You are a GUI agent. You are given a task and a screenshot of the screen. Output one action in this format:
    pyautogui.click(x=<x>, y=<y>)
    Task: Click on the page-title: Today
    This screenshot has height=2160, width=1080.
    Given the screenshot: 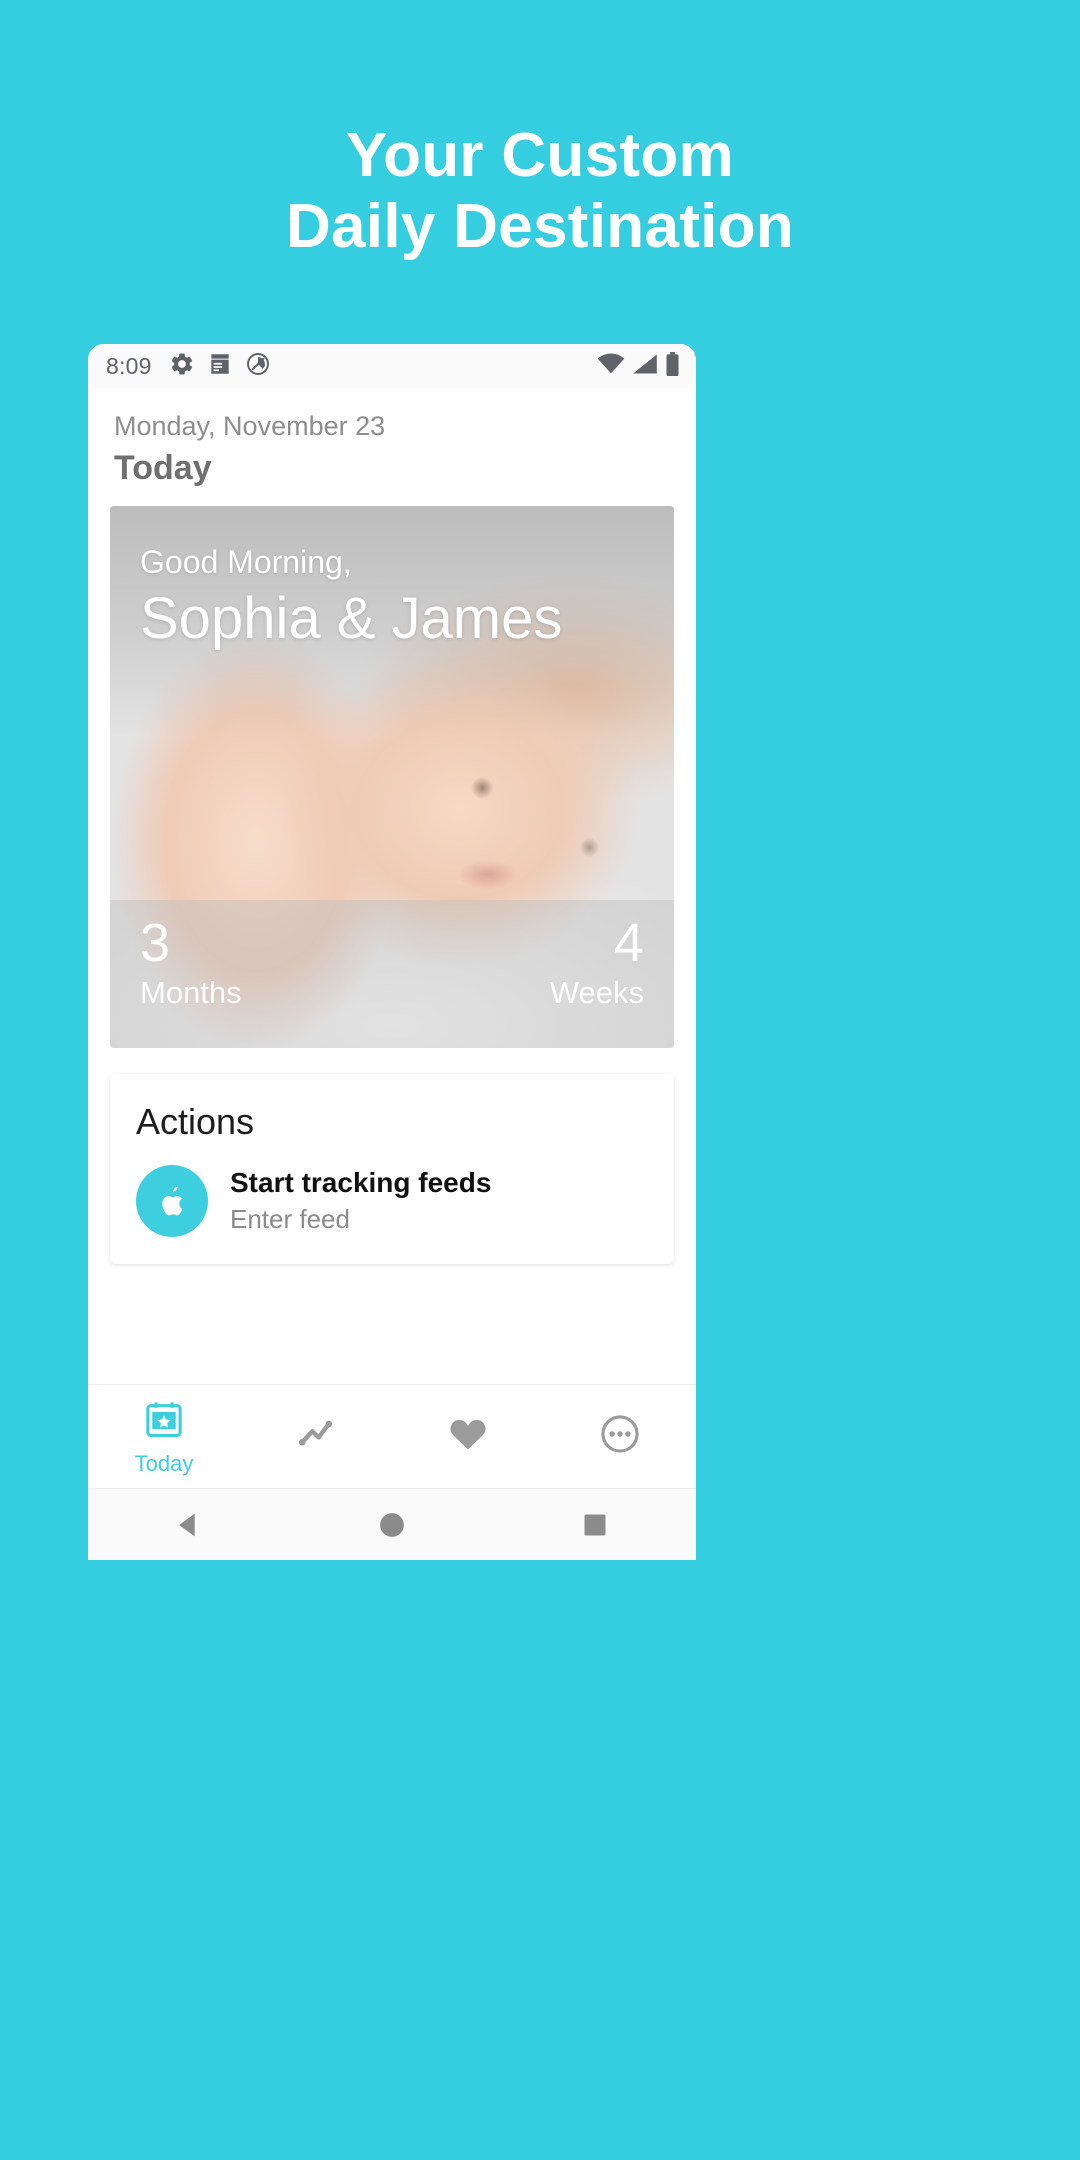 What is the action you would take?
    pyautogui.click(x=163, y=467)
    